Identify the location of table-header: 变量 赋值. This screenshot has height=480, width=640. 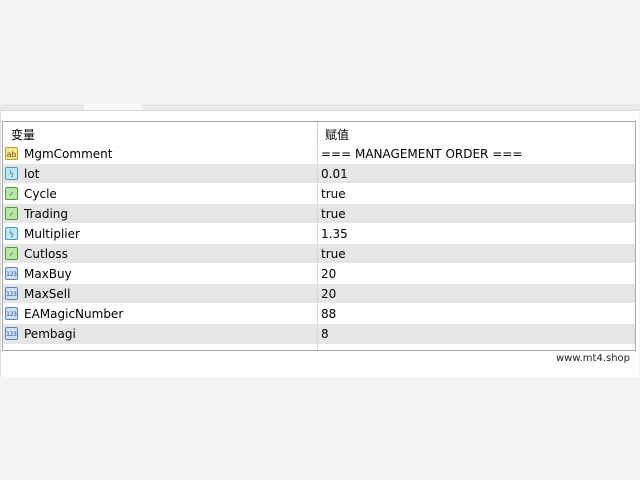
(319, 132).